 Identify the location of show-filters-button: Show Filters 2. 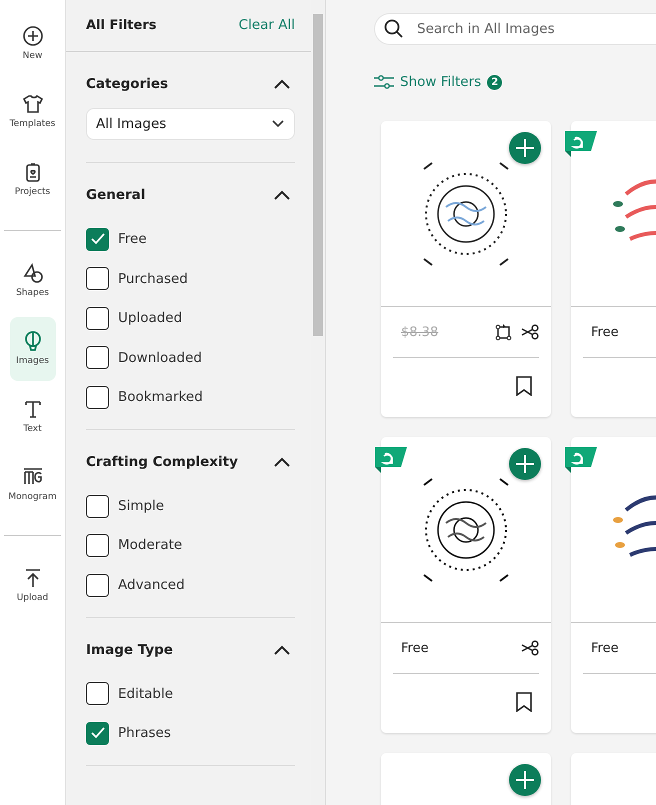
(438, 82).